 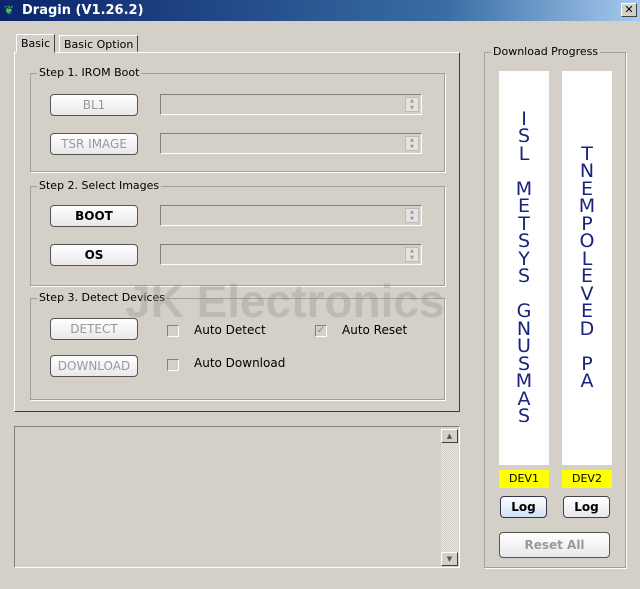 What do you see at coordinates (449, 436) in the screenshot?
I see `scroll-up-icon: ▲` at bounding box center [449, 436].